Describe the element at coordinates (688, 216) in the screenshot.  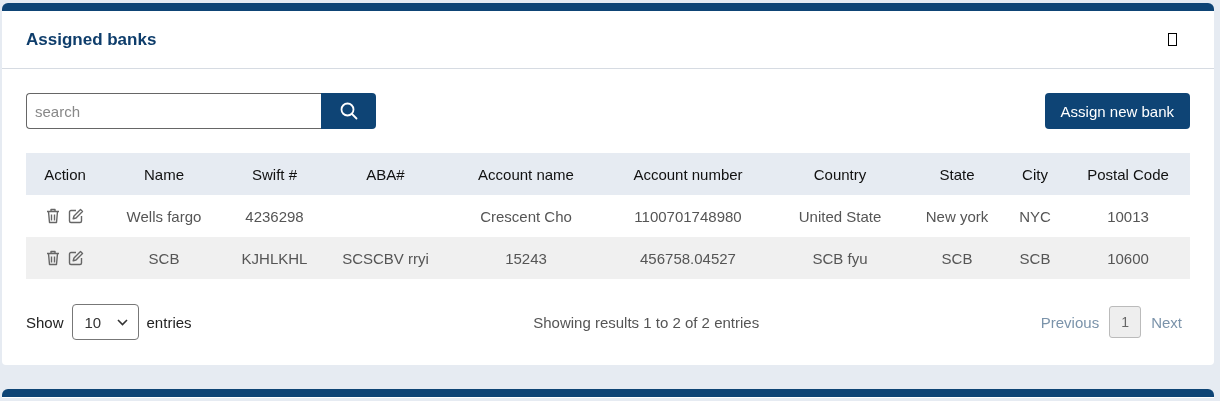
I see `table-cell: 1100701748980` at that location.